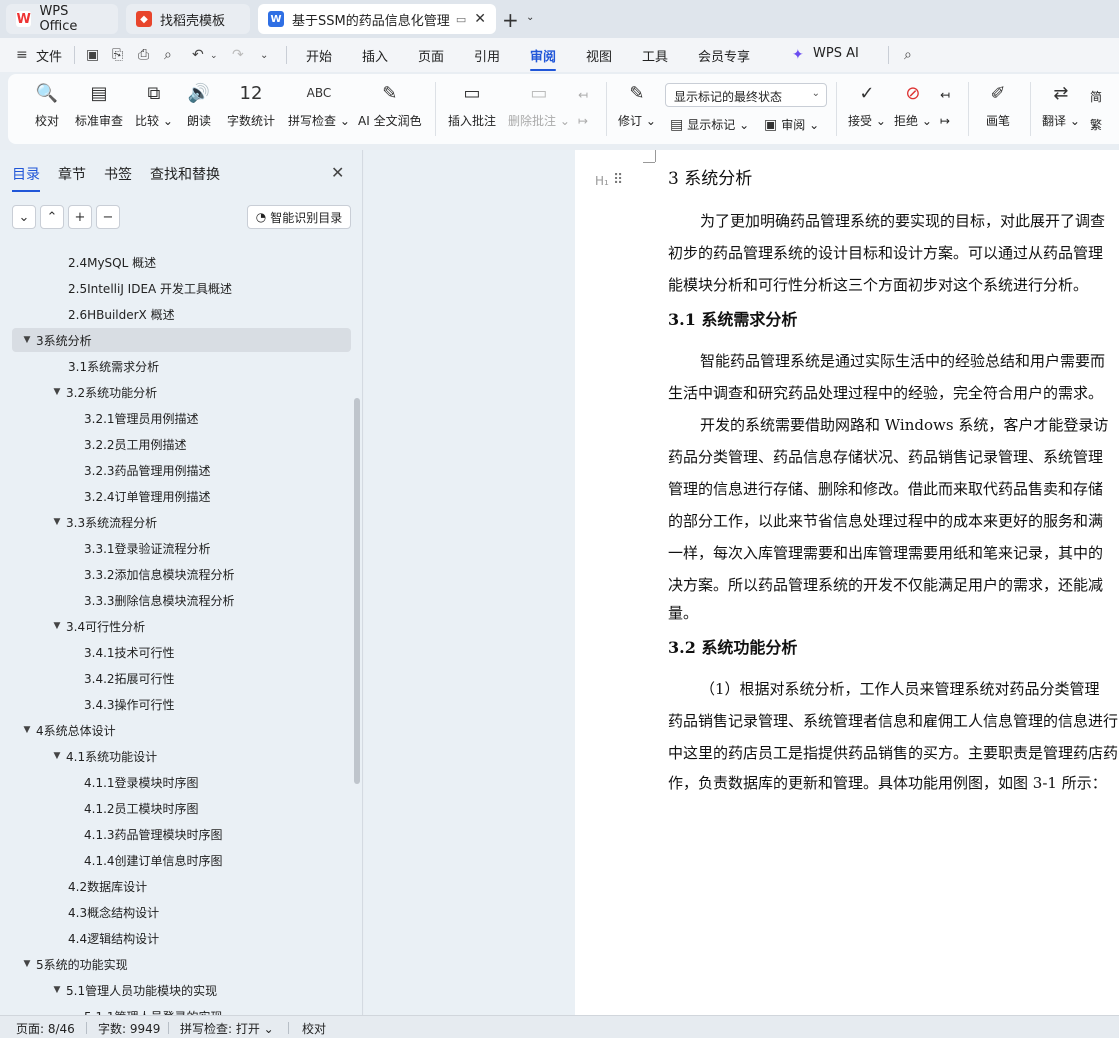 This screenshot has height=1038, width=1119. What do you see at coordinates (45, 1028) in the screenshot?
I see `page-indicator: 页面: 8/46` at bounding box center [45, 1028].